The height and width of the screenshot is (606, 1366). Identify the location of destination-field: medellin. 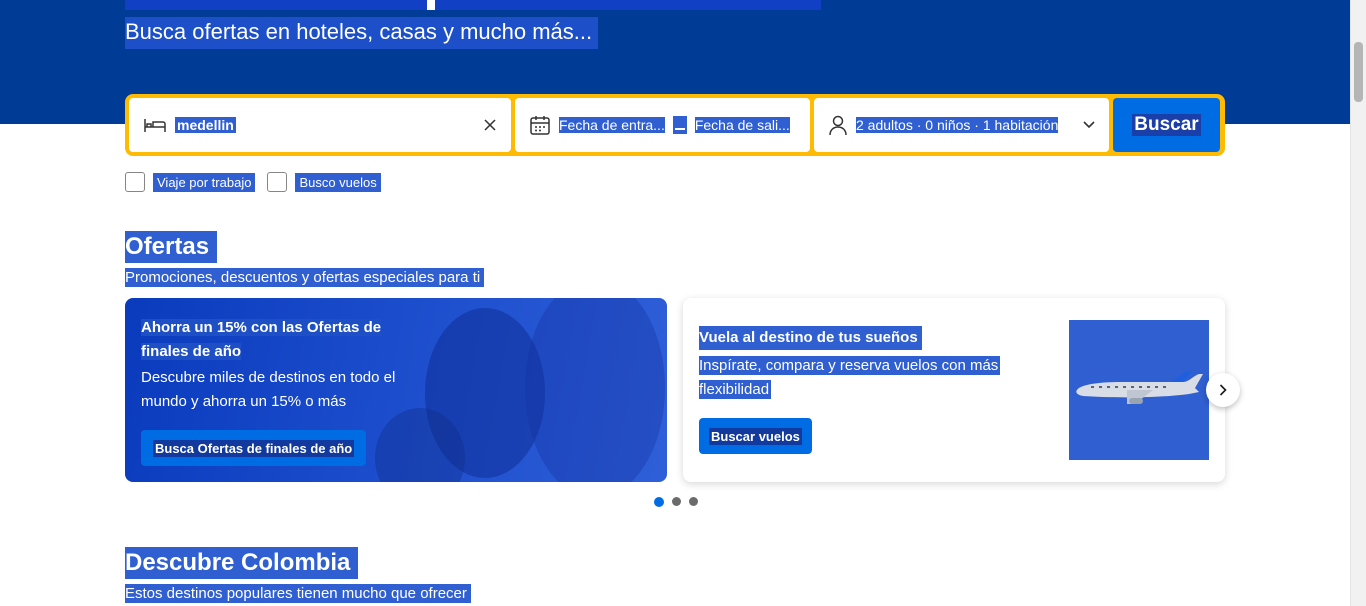
(320, 125).